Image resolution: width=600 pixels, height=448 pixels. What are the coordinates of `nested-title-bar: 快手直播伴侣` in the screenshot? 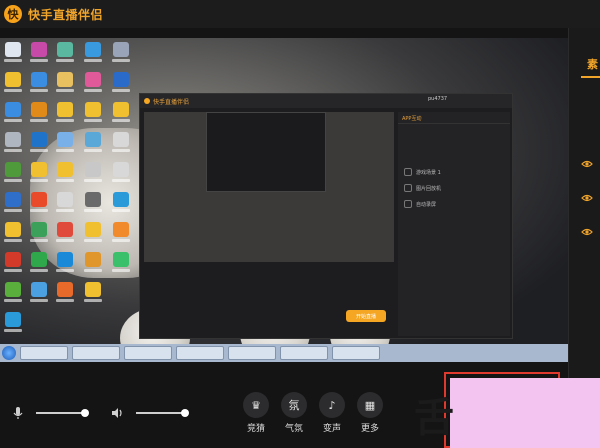 It's located at (326, 101).